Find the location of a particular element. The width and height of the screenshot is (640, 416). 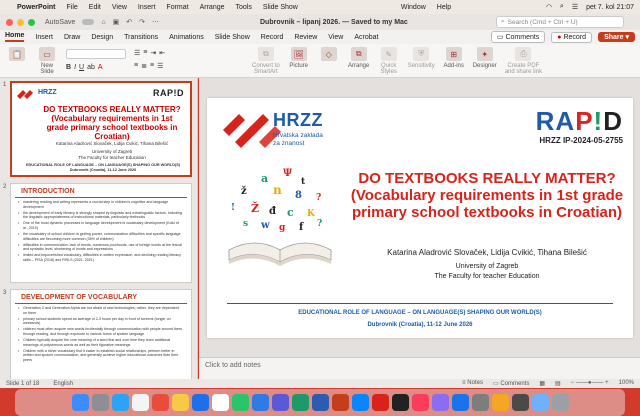

align-right-icon: ≡ is located at coordinates (152, 66).